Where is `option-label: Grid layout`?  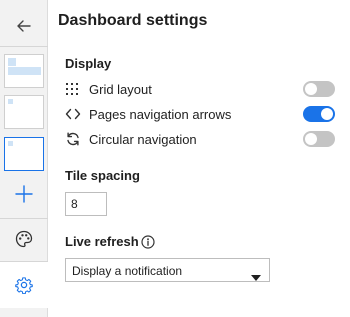
option-label: Grid layout is located at coordinates (120, 89).